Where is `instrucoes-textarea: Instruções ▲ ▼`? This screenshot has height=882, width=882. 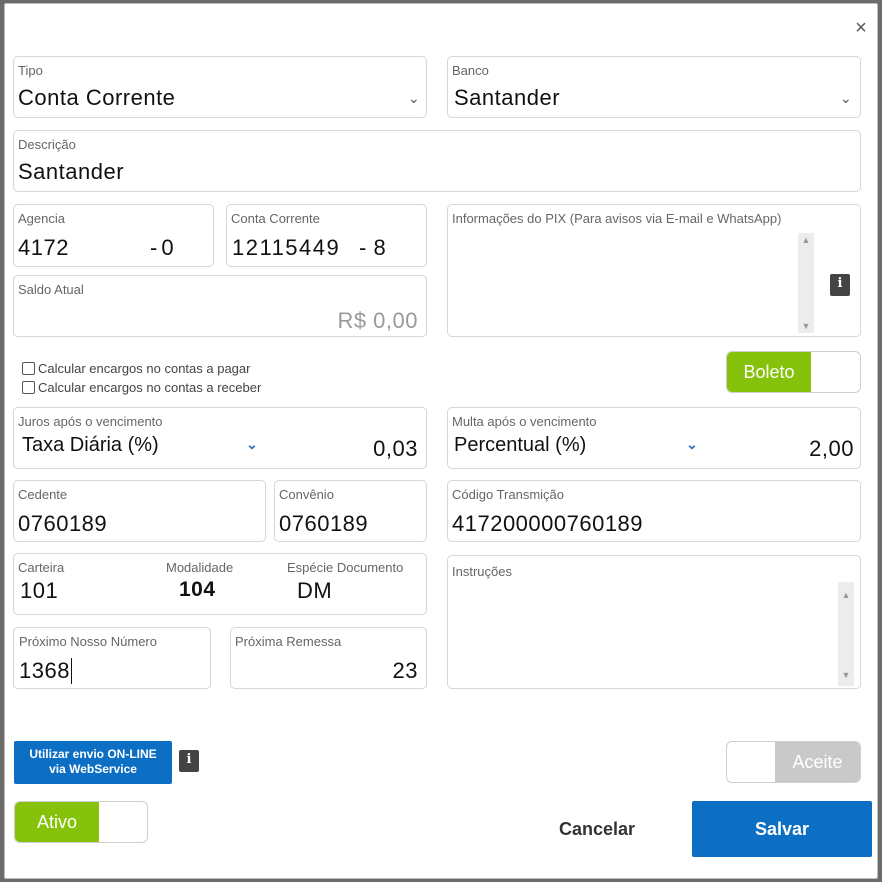
instrucoes-textarea: Instruções ▲ ▼ is located at coordinates (654, 622).